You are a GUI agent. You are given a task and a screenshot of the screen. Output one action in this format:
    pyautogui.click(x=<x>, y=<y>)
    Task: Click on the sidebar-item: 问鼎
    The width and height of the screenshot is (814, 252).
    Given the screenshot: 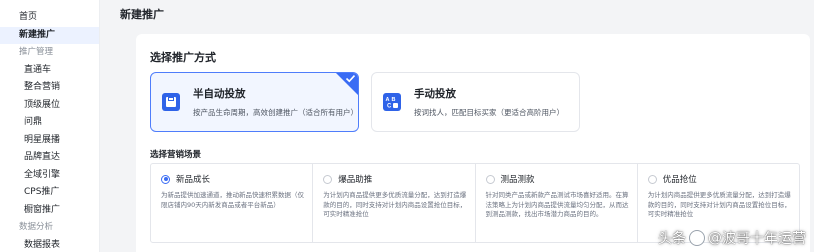 What is the action you would take?
    pyautogui.click(x=49, y=123)
    